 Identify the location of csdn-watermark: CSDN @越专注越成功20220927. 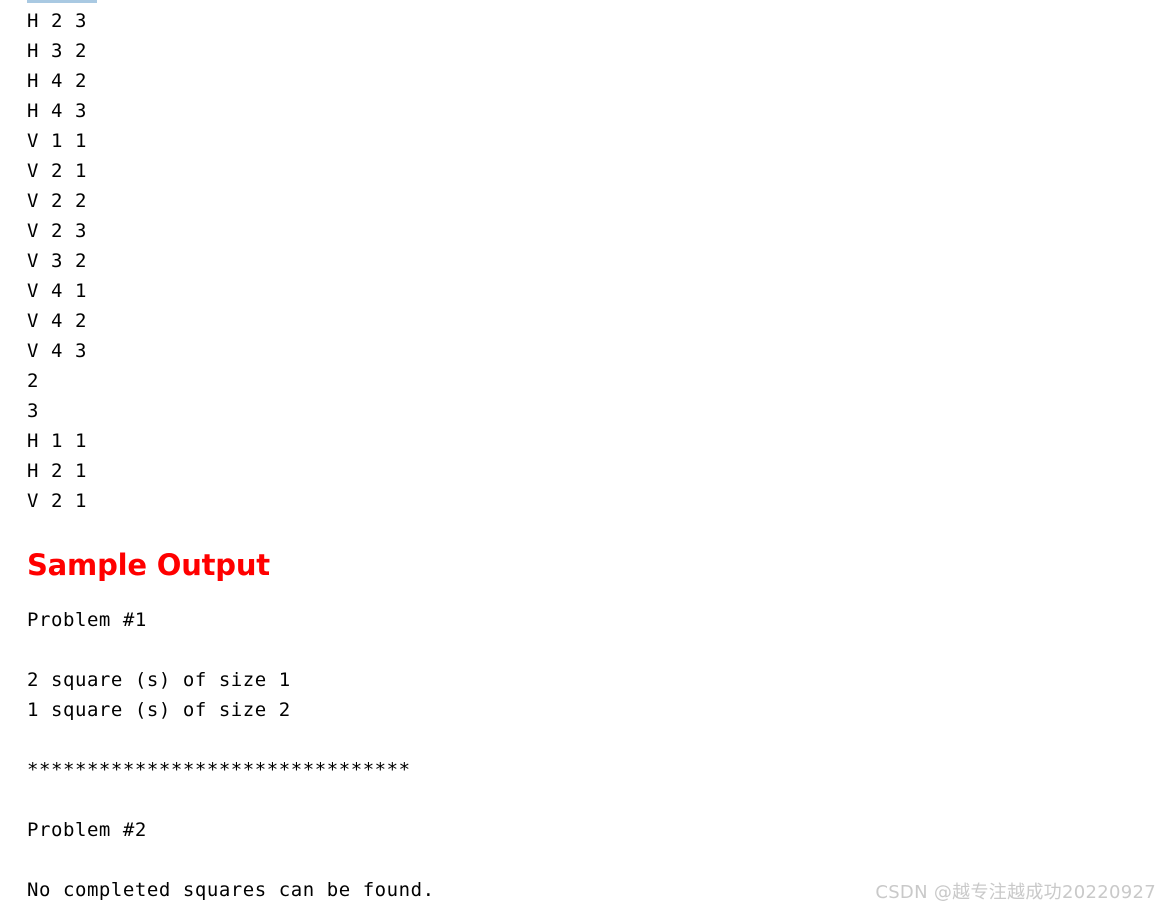
(1015, 892).